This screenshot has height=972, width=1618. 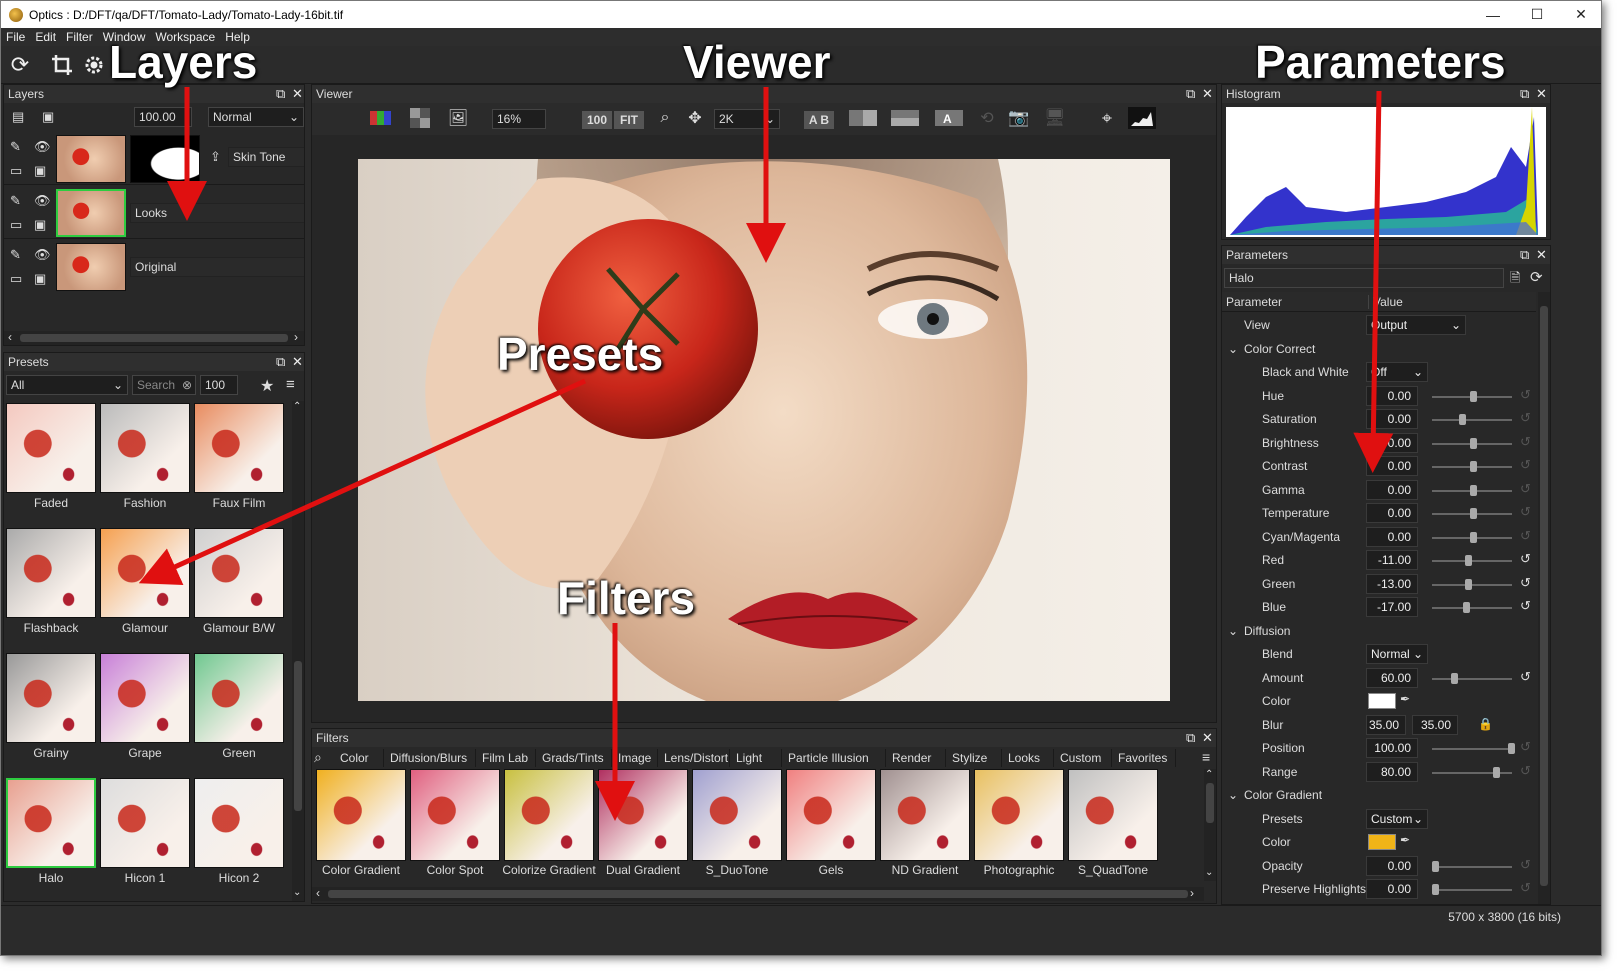 What do you see at coordinates (1435, 724) in the screenshot?
I see `param-value-2: 35.00` at bounding box center [1435, 724].